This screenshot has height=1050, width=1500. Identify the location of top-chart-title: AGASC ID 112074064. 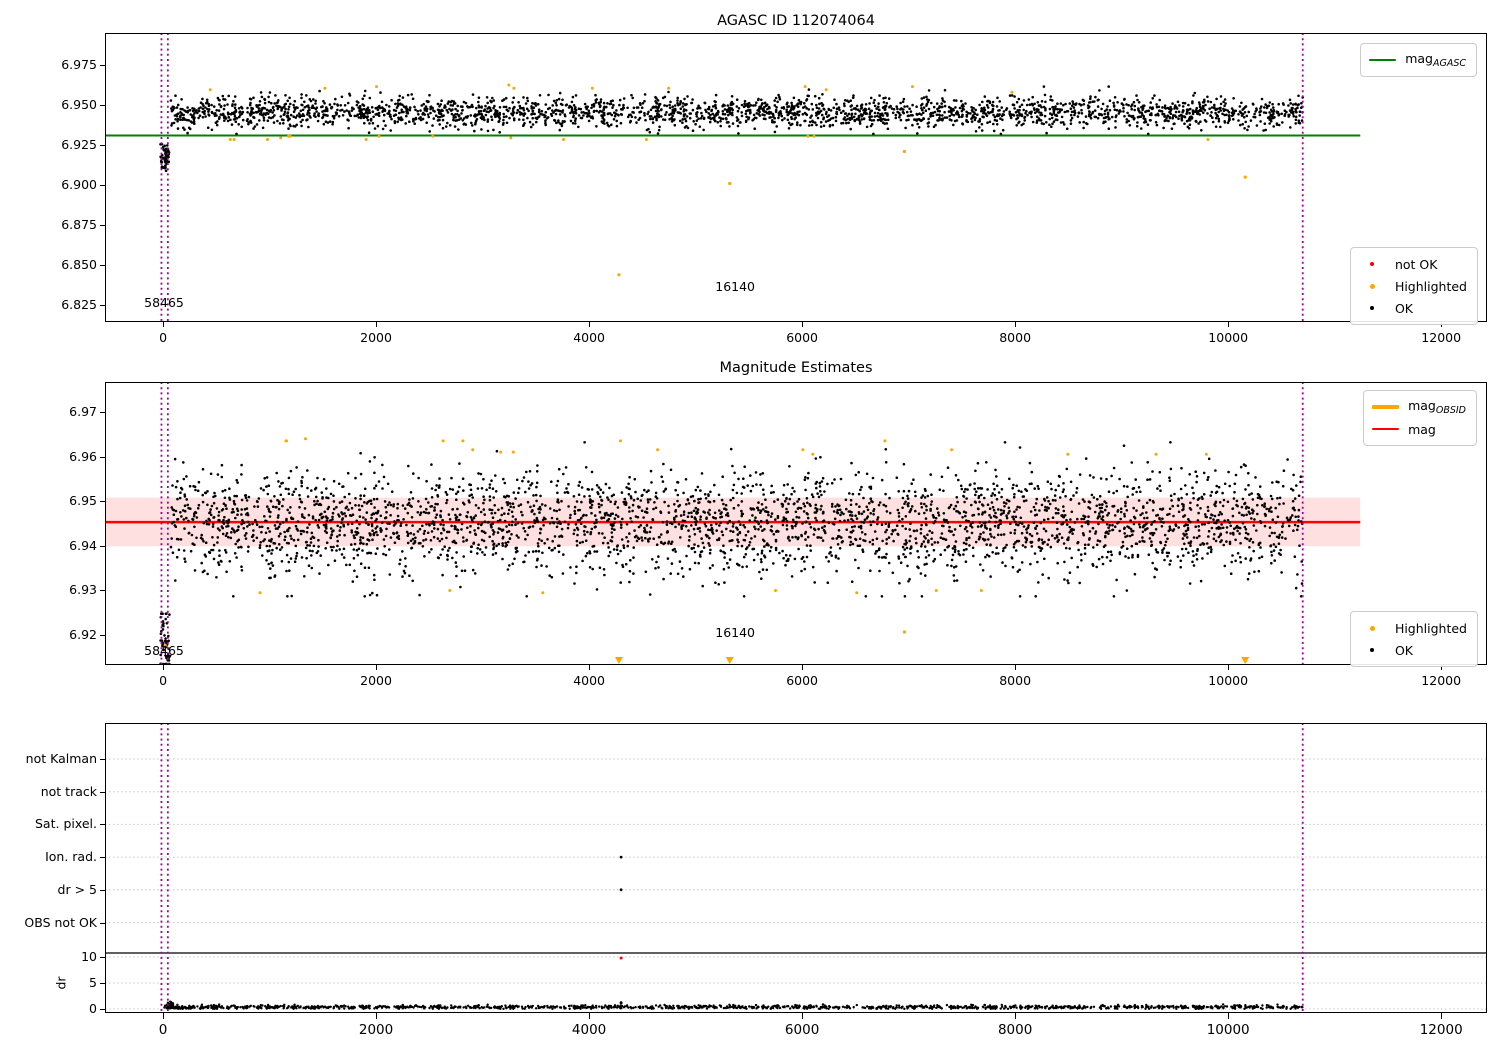
(796, 21).